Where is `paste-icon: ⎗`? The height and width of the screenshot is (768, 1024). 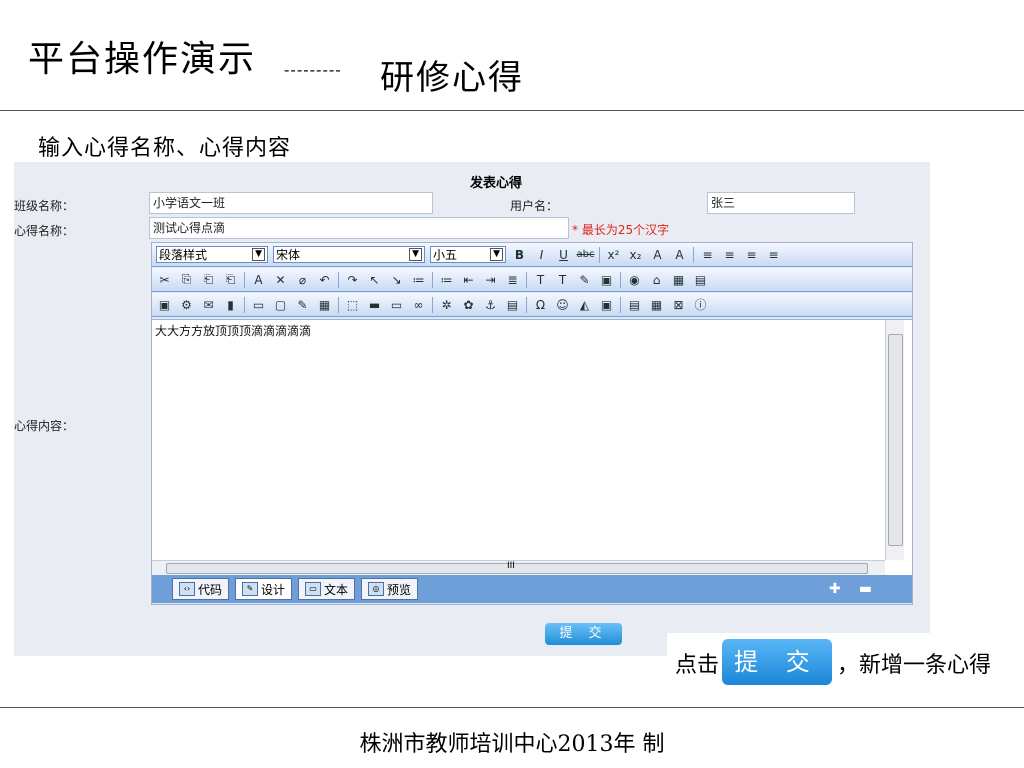
paste-icon: ⎗ is located at coordinates (208, 279).